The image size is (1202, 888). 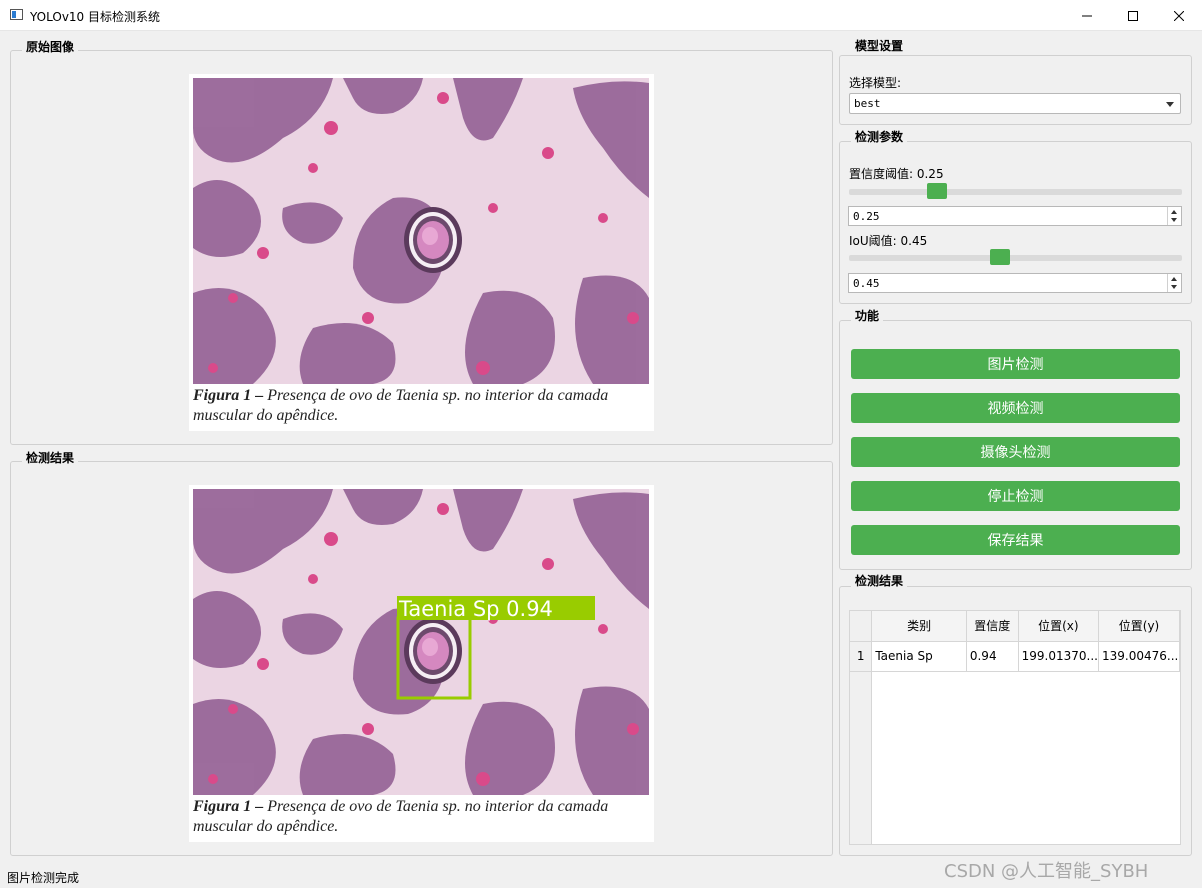 I want to click on iou-label: IoU阈值: 0.45, so click(x=888, y=241).